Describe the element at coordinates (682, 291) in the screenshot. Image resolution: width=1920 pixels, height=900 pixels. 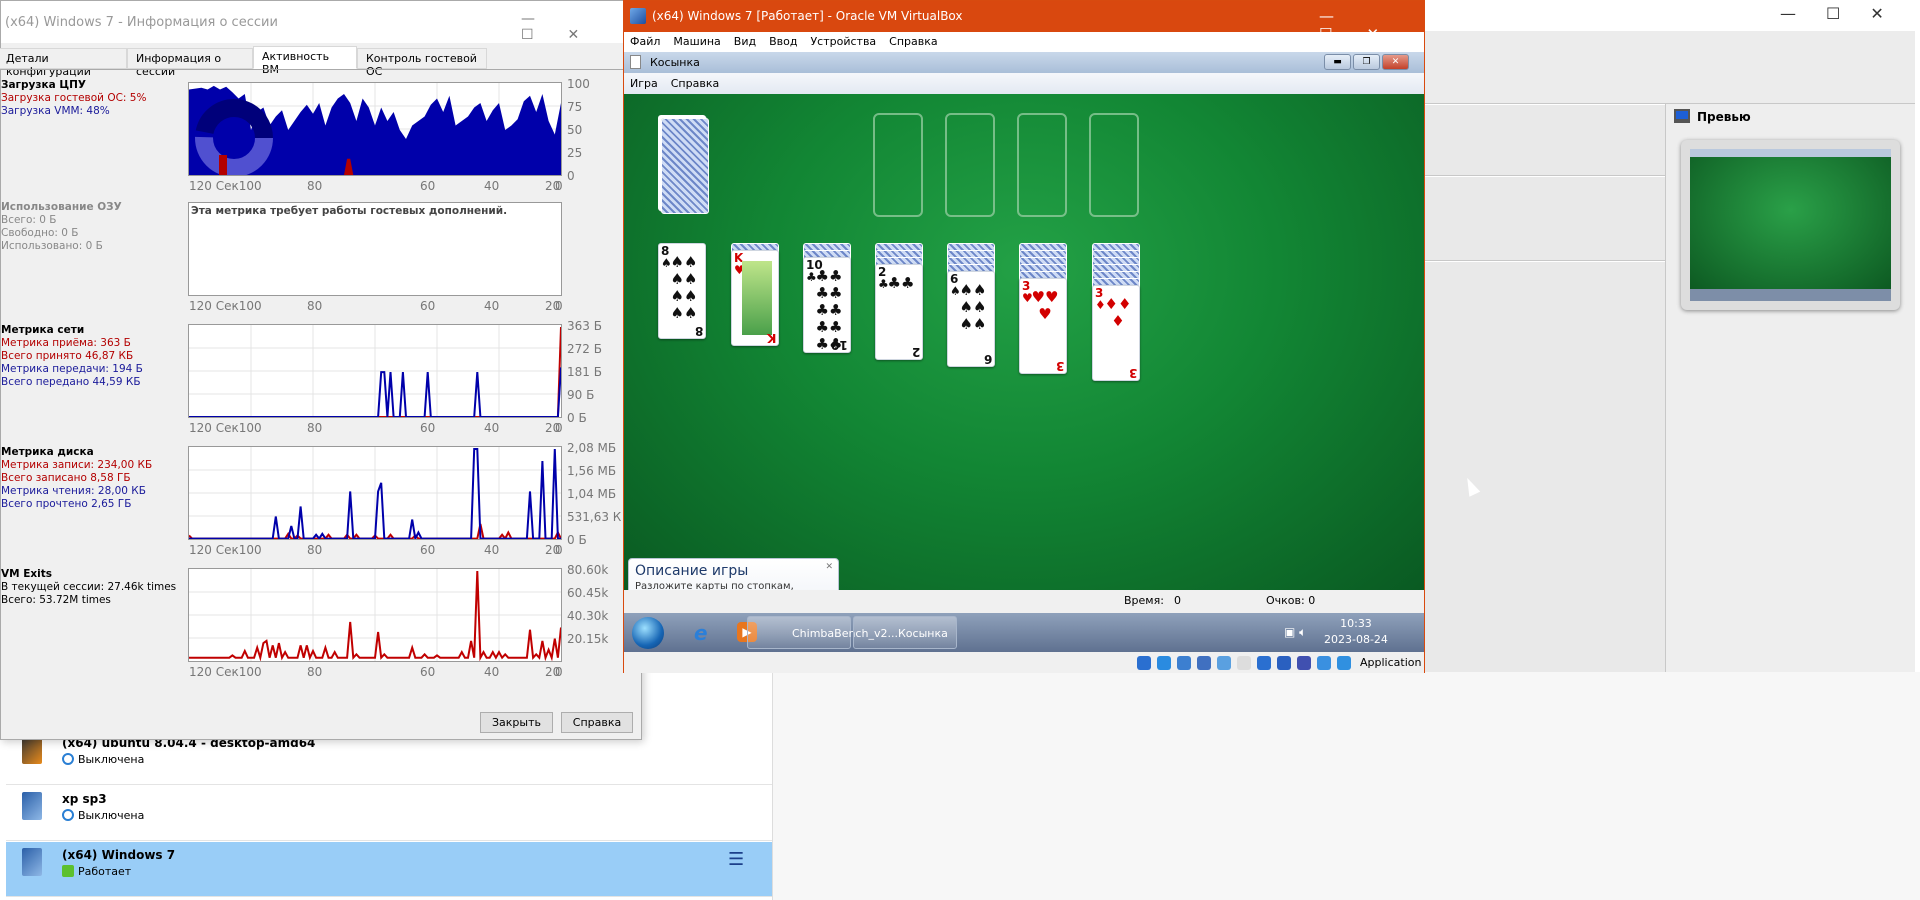
I see `tableau-card: 8 ♠ ♠♠♠♠♠♠♠♠ 8` at that location.